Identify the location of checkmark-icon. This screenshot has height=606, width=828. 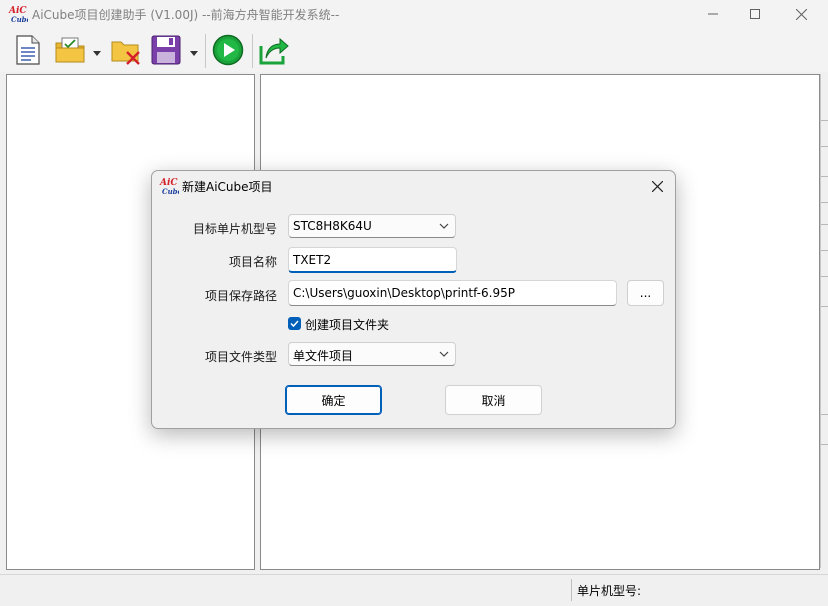
(294, 324).